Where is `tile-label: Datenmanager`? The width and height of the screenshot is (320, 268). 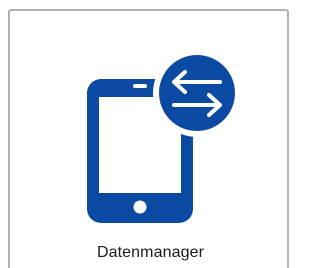 tile-label: Datenmanager is located at coordinates (150, 252).